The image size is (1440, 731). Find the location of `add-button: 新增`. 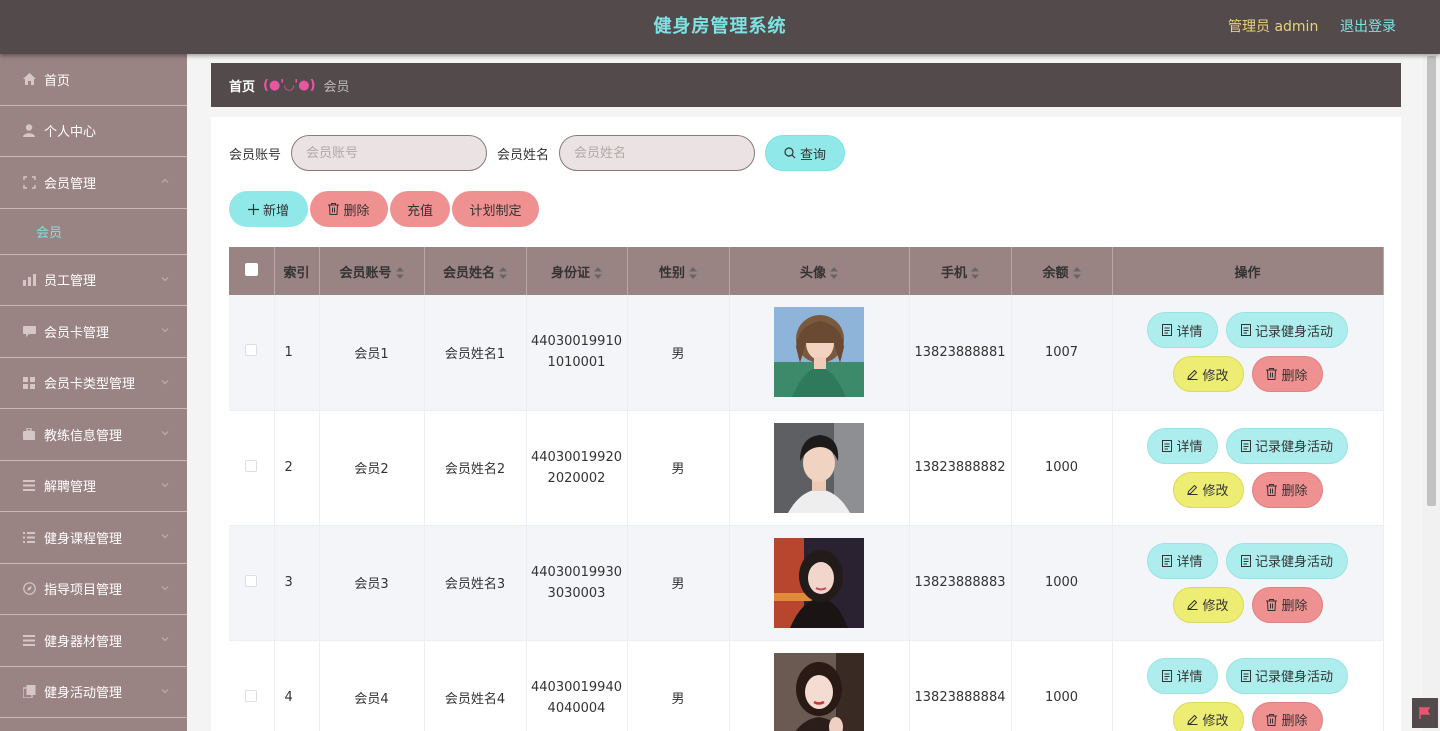

add-button: 新增 is located at coordinates (268, 209).